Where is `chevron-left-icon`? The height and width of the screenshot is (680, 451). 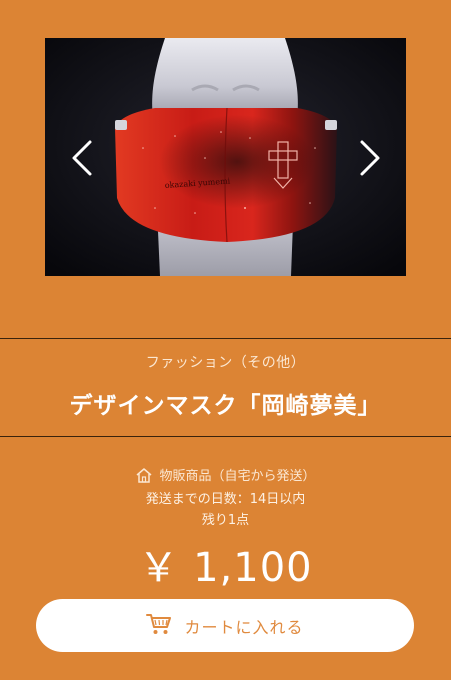 chevron-left-icon is located at coordinates (82, 158).